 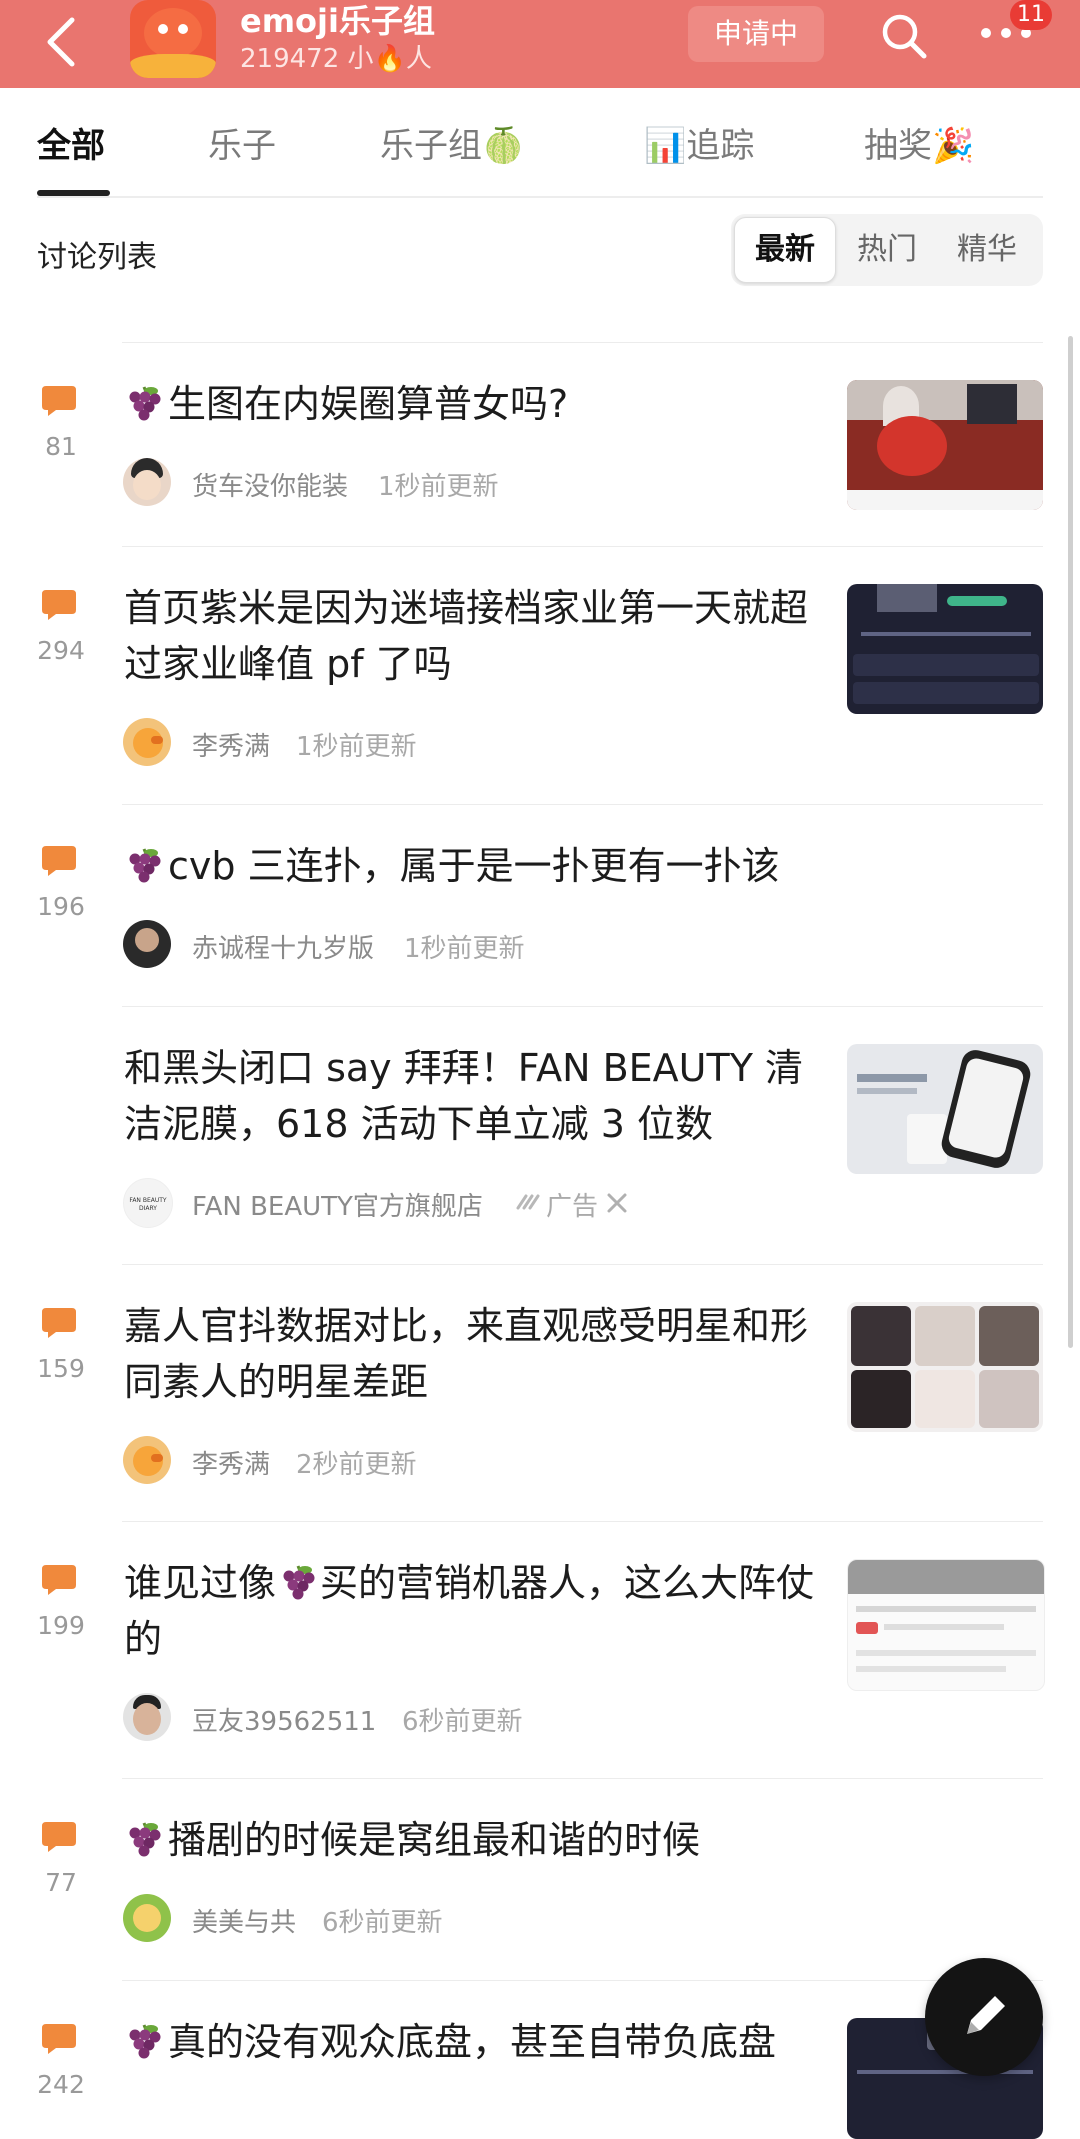 I want to click on search-icon, so click(x=904, y=36).